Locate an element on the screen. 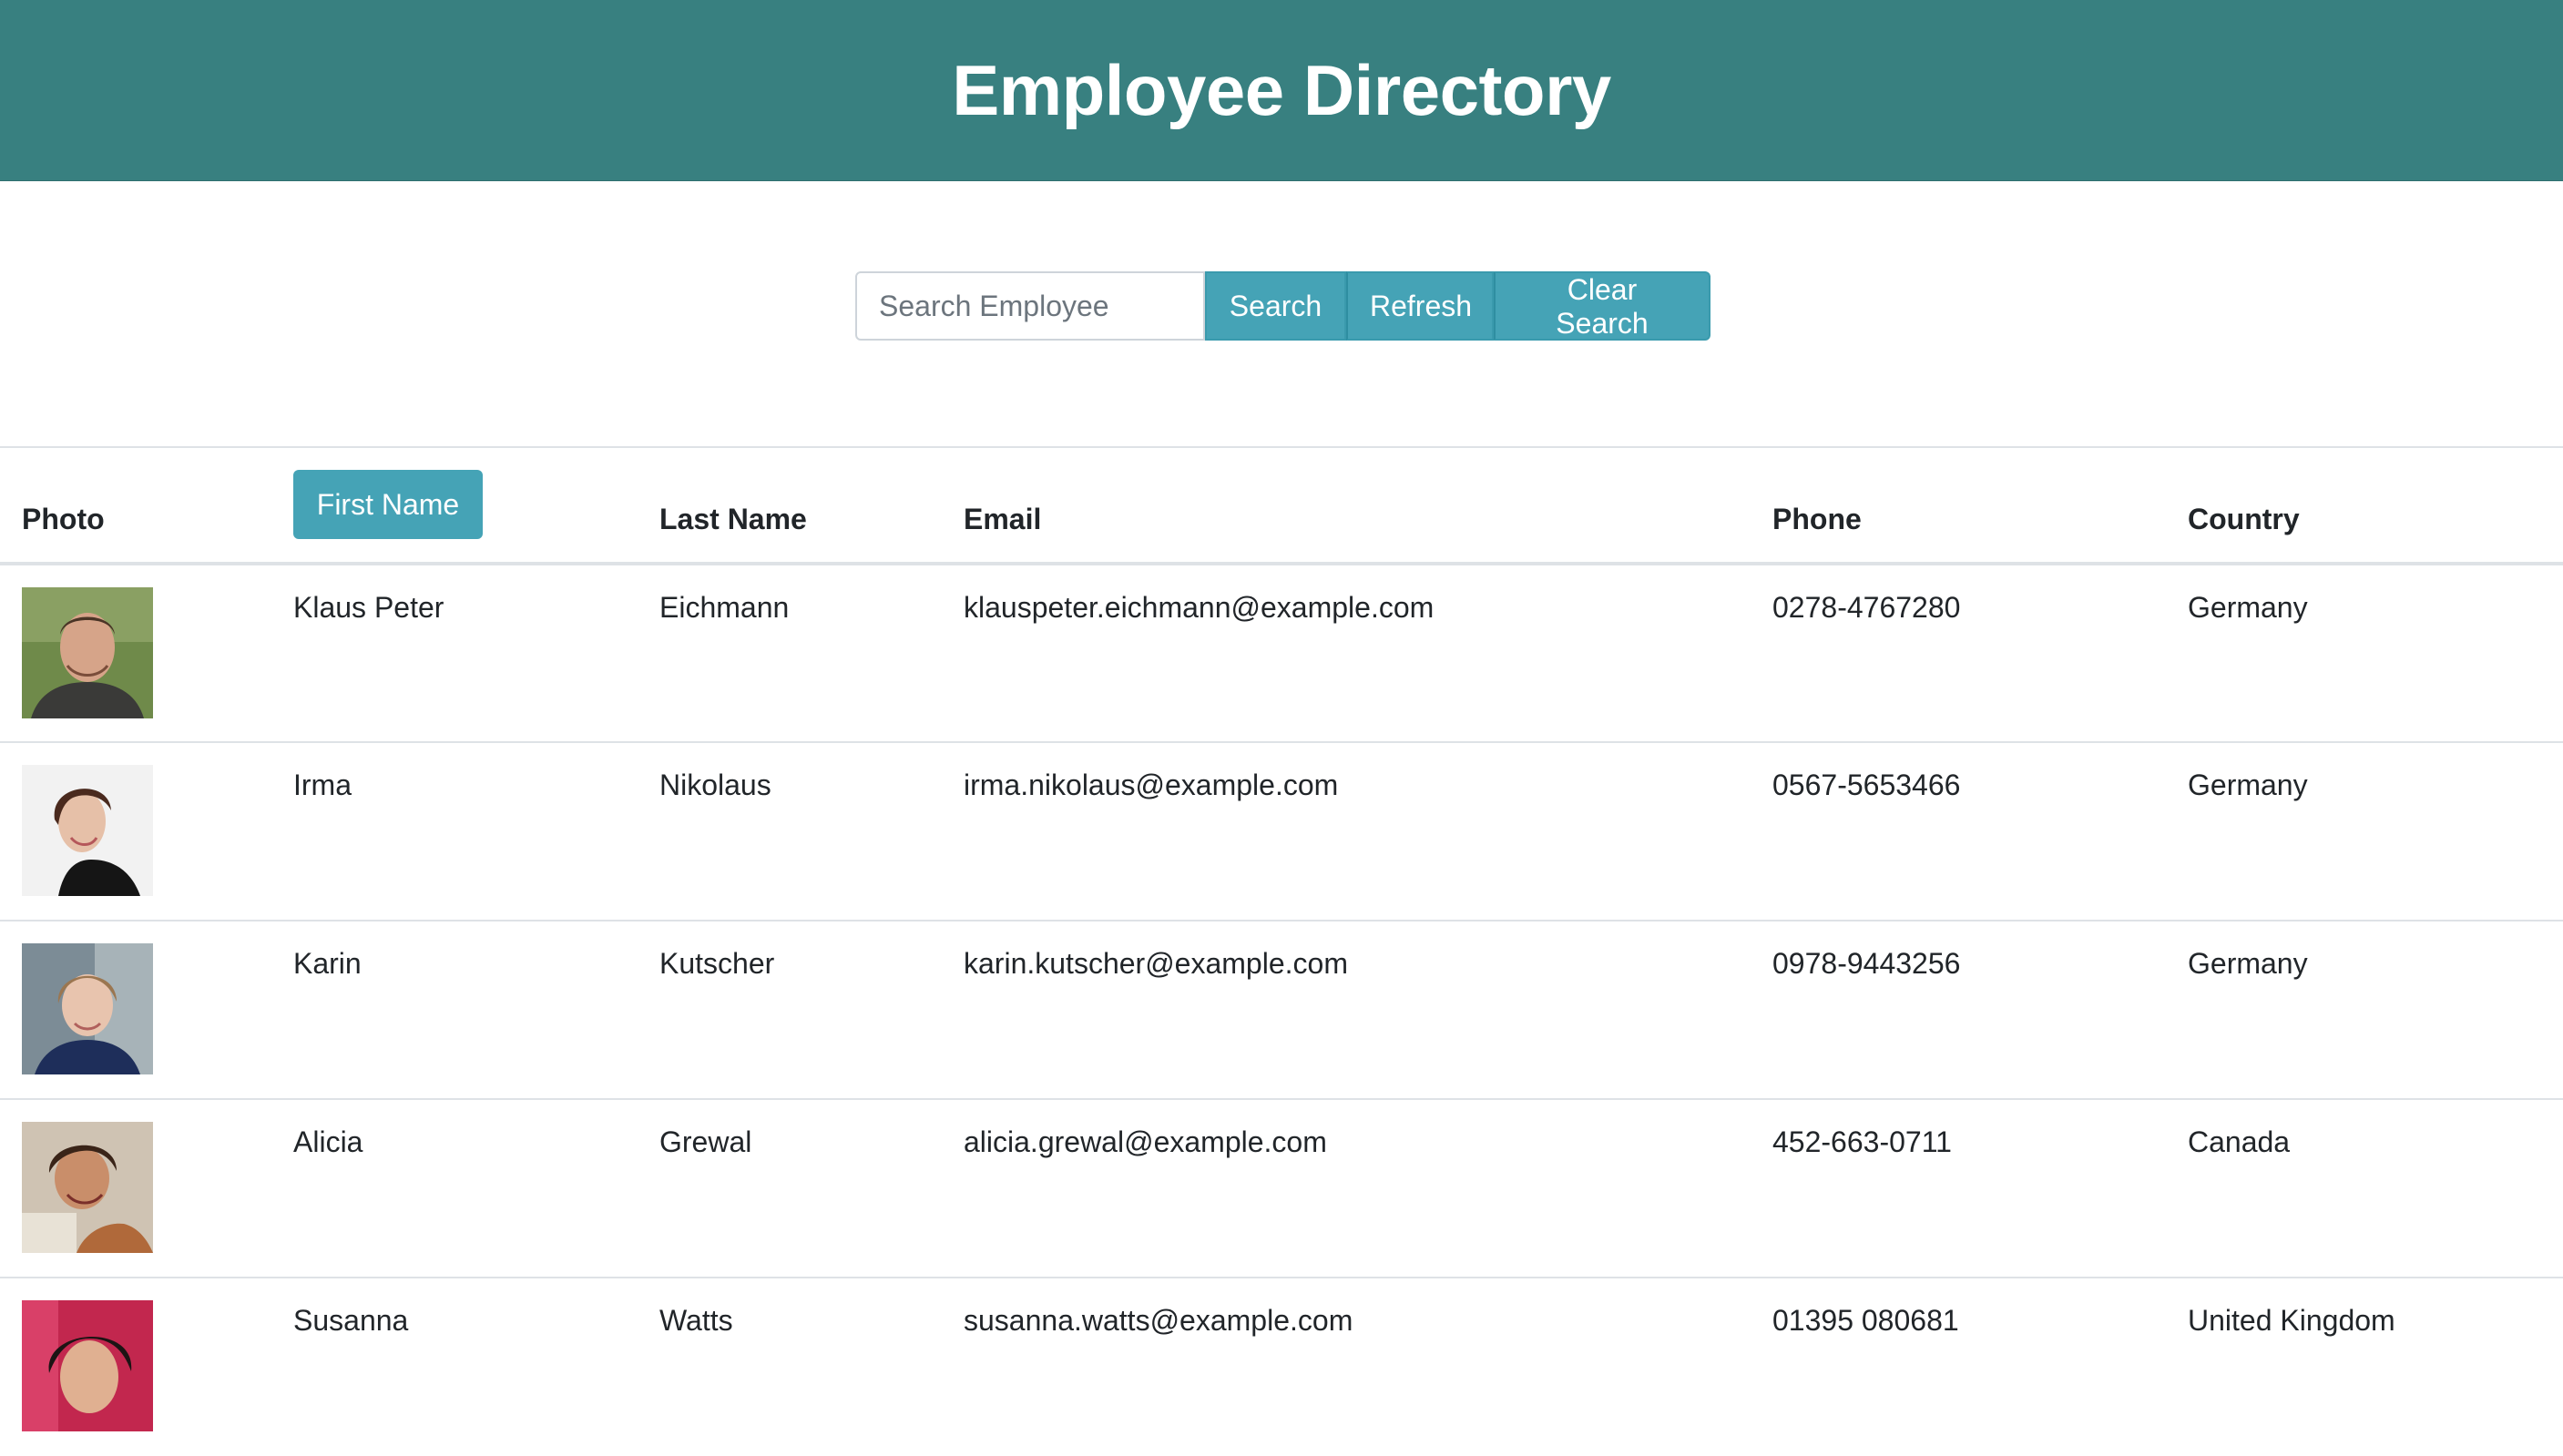 This screenshot has width=2563, height=1456. phone-cell: 0278-4767280 is located at coordinates (1958, 652).